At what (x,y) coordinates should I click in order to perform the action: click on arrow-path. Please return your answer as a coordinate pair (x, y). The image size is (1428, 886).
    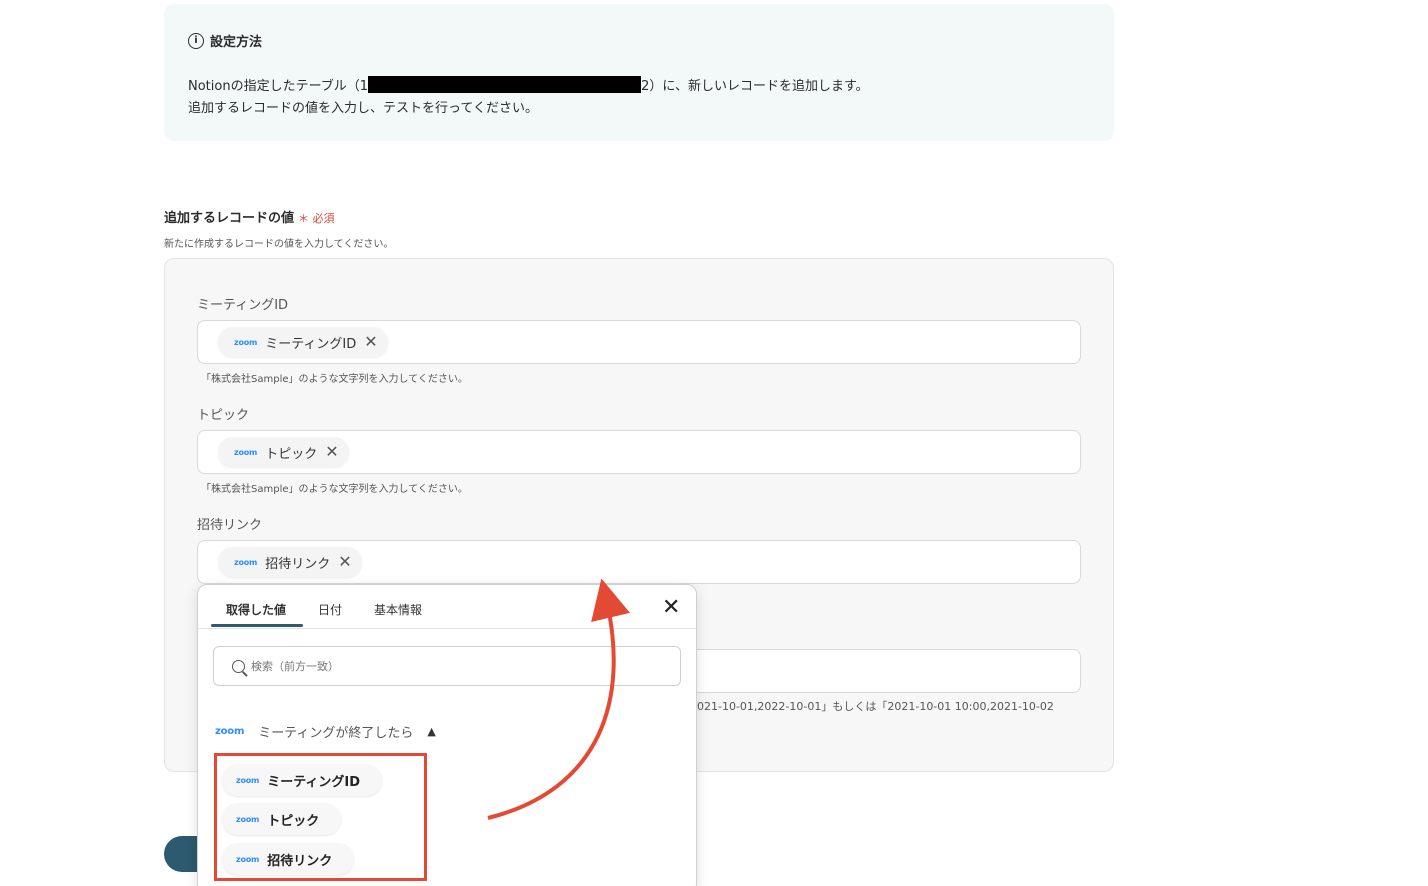
    Looking at the image, I should click on (559, 699).